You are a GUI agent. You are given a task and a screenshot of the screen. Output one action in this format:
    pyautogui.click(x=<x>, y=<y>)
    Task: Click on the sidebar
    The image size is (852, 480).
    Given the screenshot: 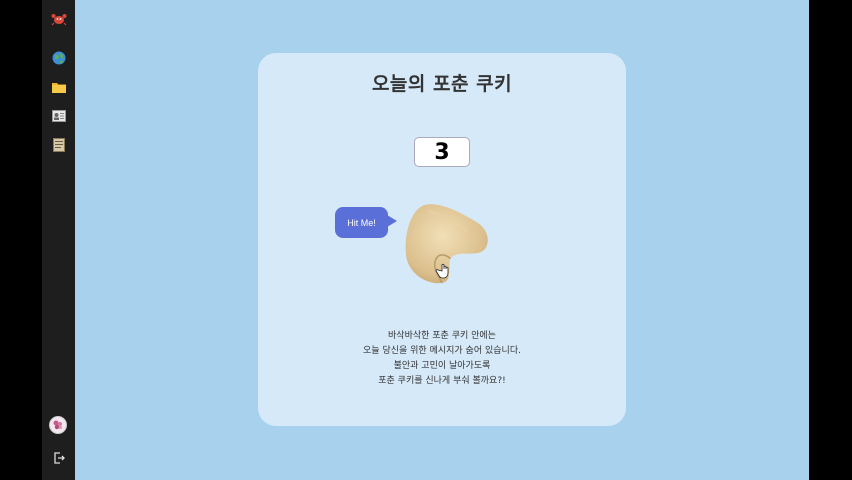 What is the action you would take?
    pyautogui.click(x=58, y=240)
    